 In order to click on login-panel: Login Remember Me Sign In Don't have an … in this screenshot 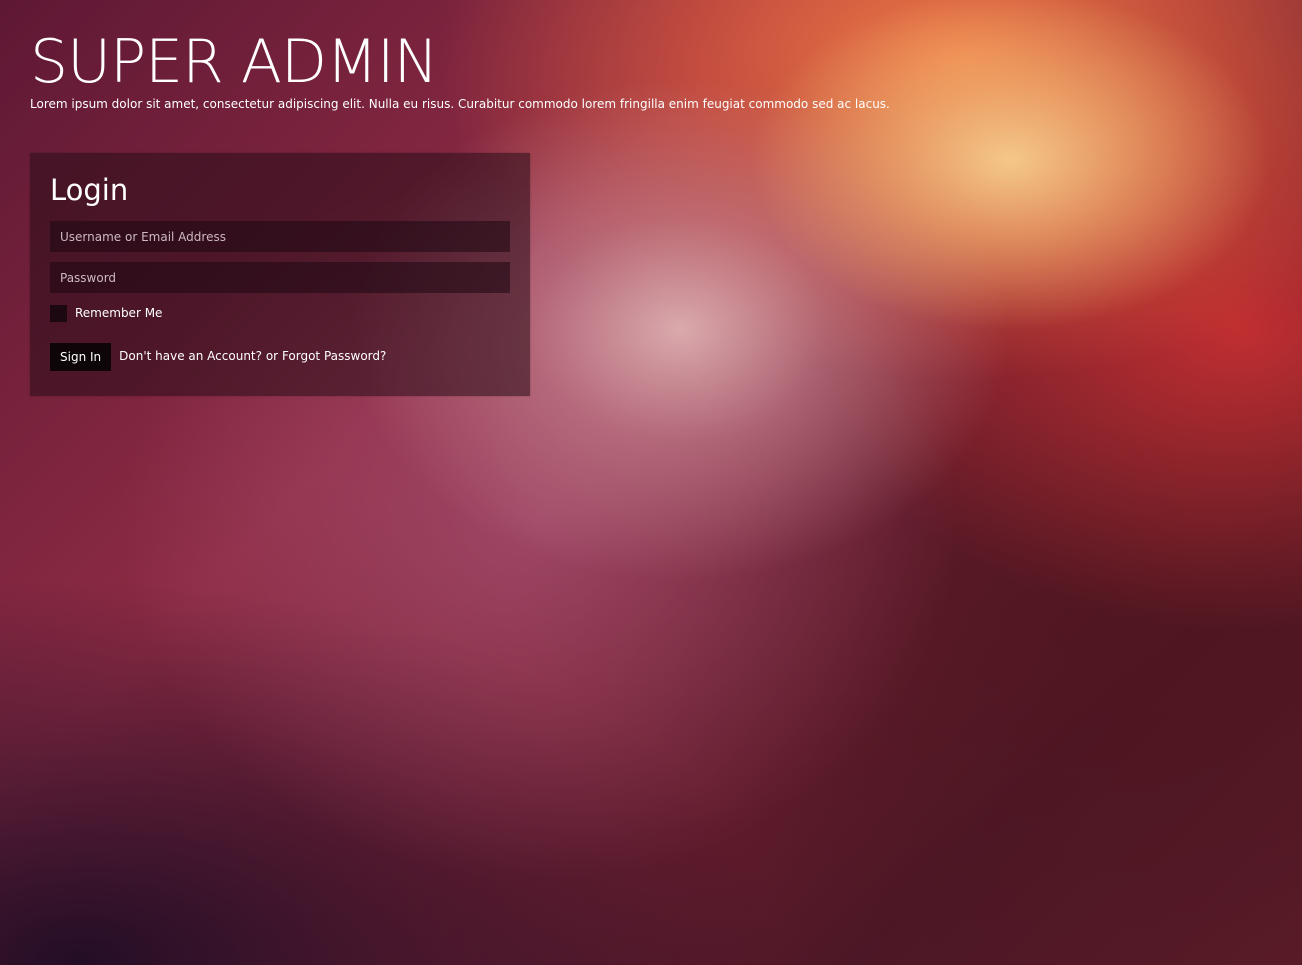, I will do `click(280, 274)`.